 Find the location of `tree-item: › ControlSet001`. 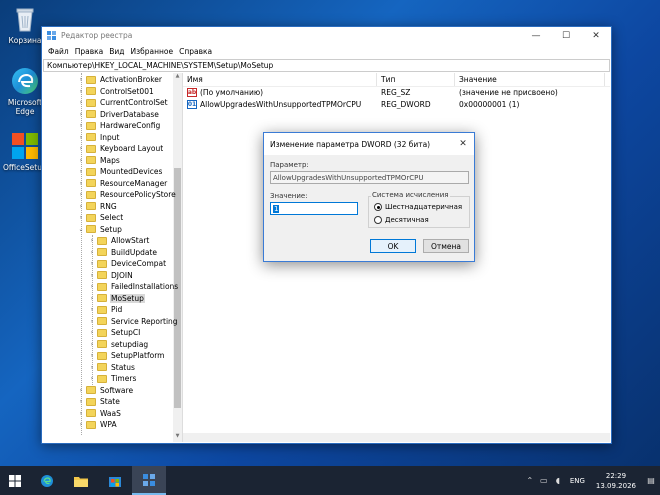

tree-item: › ControlSet001 is located at coordinates (116, 92).